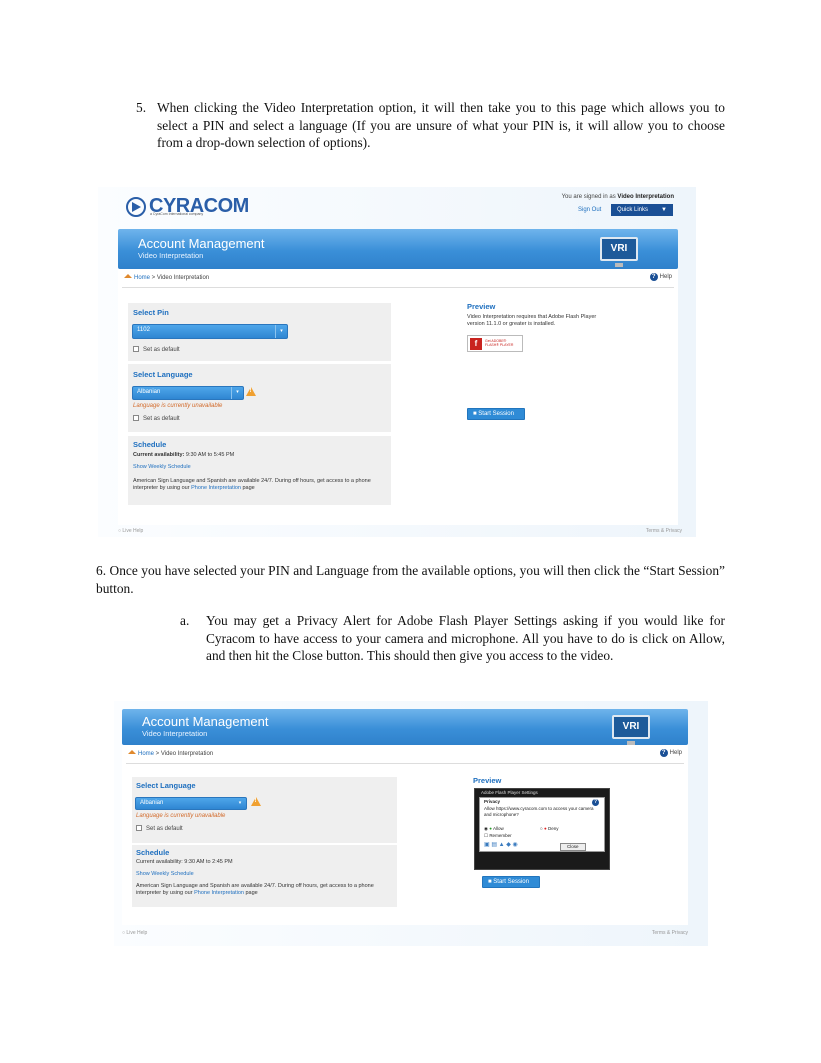 The width and height of the screenshot is (821, 1063). I want to click on start-session-label: Start Session, so click(511, 882).